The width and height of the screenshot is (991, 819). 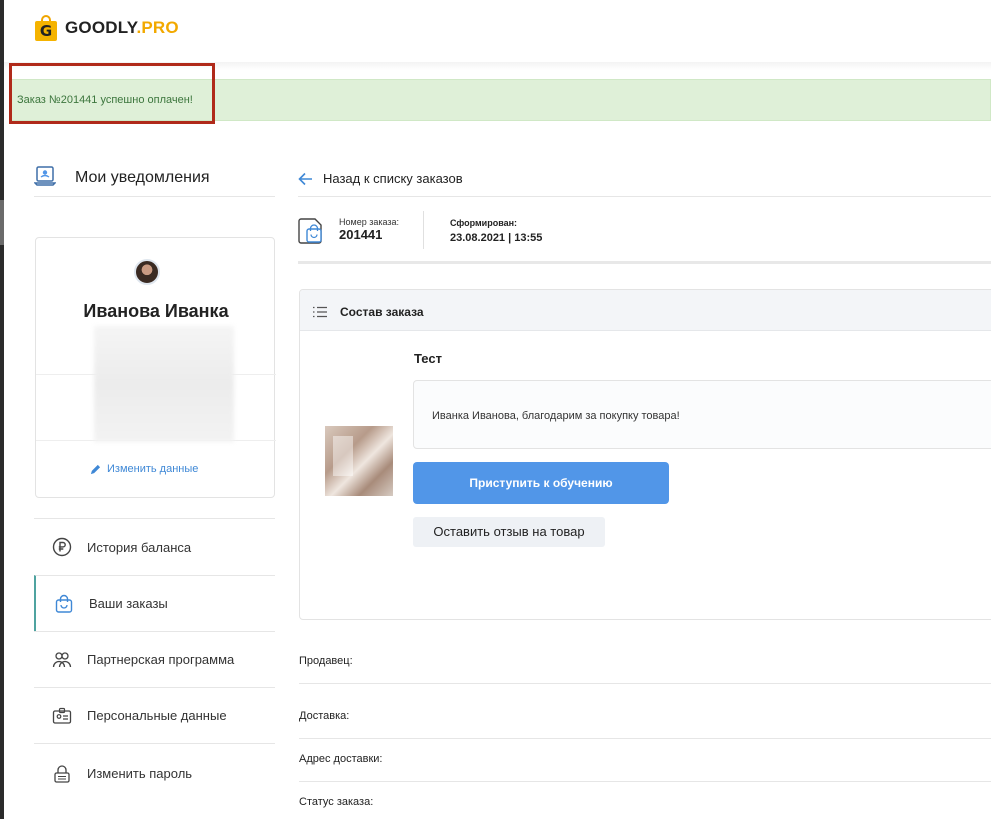 I want to click on menu-item-balance-history: История баланса, so click(x=154, y=546).